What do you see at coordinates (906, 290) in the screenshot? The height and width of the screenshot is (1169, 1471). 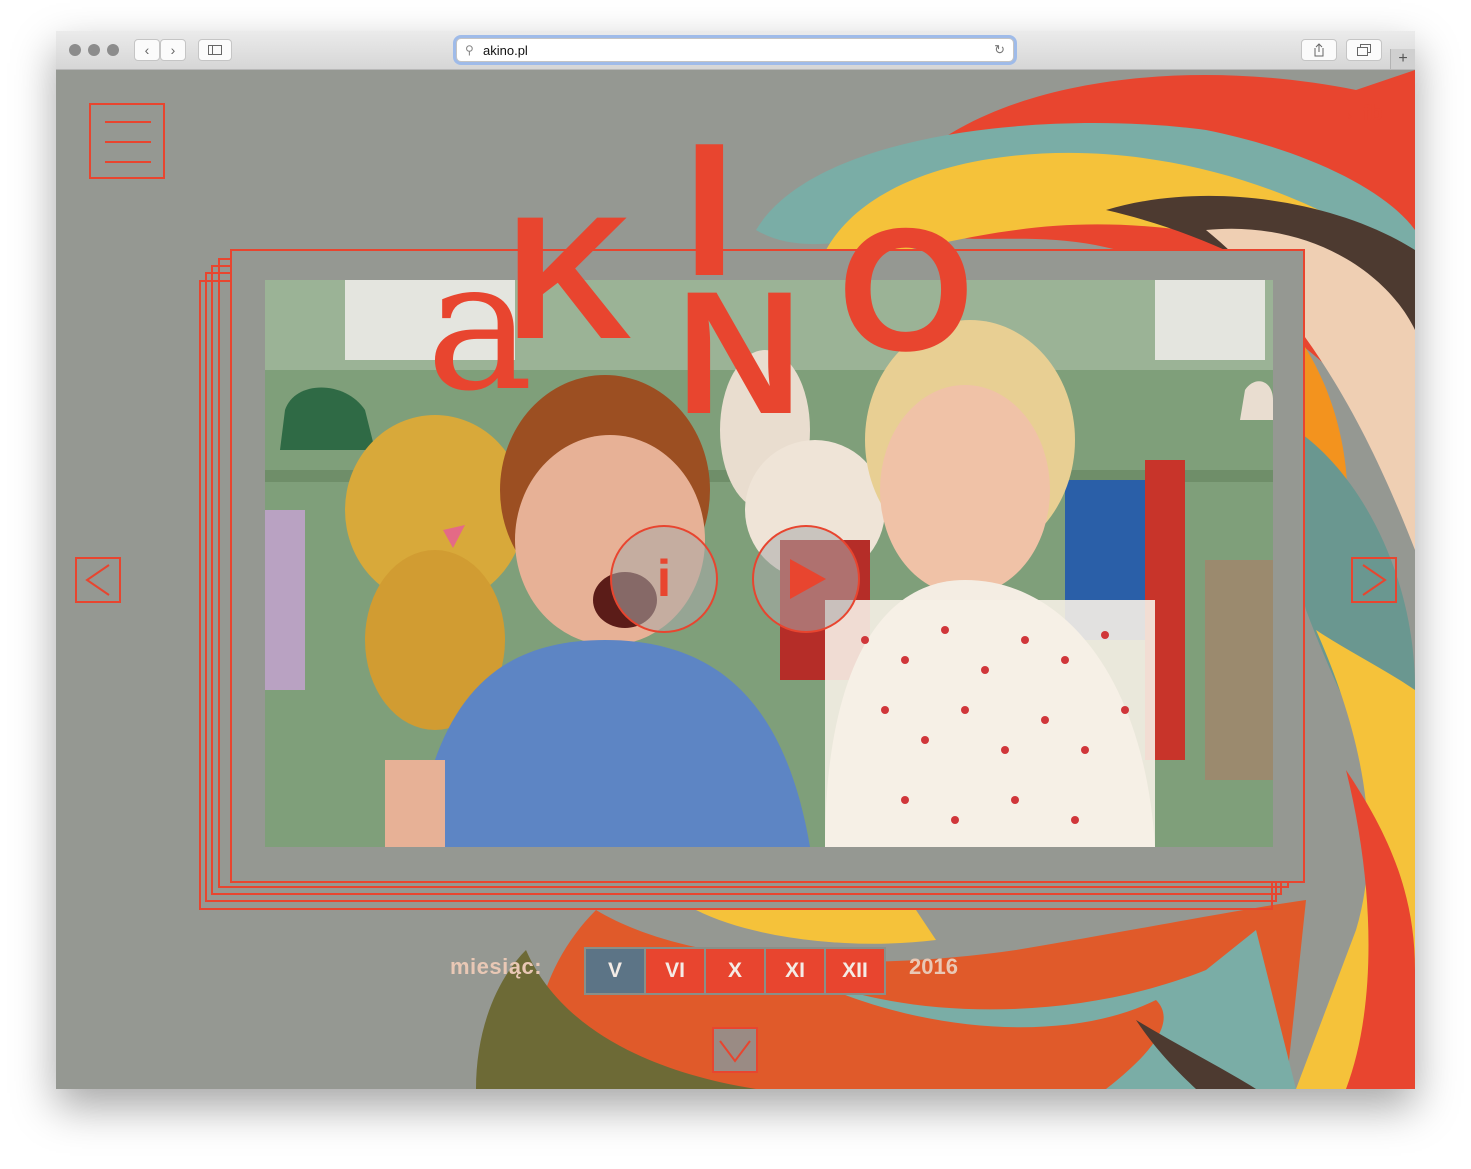 I see `logo-letter-o: O` at bounding box center [906, 290].